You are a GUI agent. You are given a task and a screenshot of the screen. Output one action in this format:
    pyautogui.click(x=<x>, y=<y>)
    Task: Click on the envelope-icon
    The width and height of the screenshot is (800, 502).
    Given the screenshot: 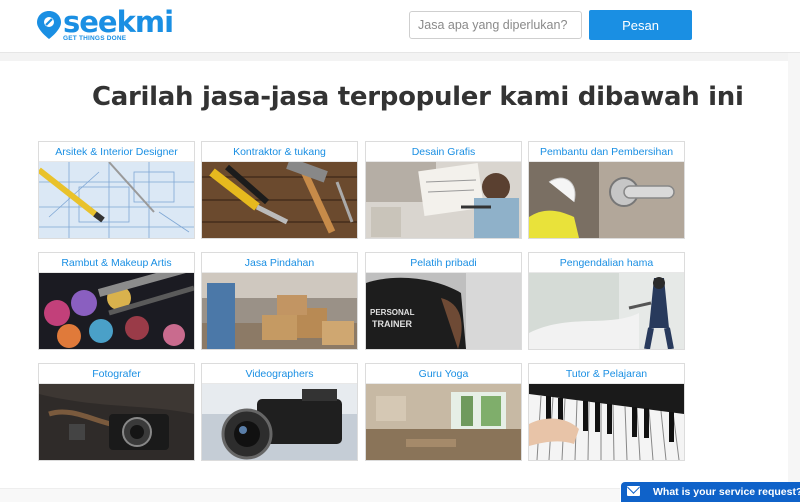 What is the action you would take?
    pyautogui.click(x=633, y=491)
    